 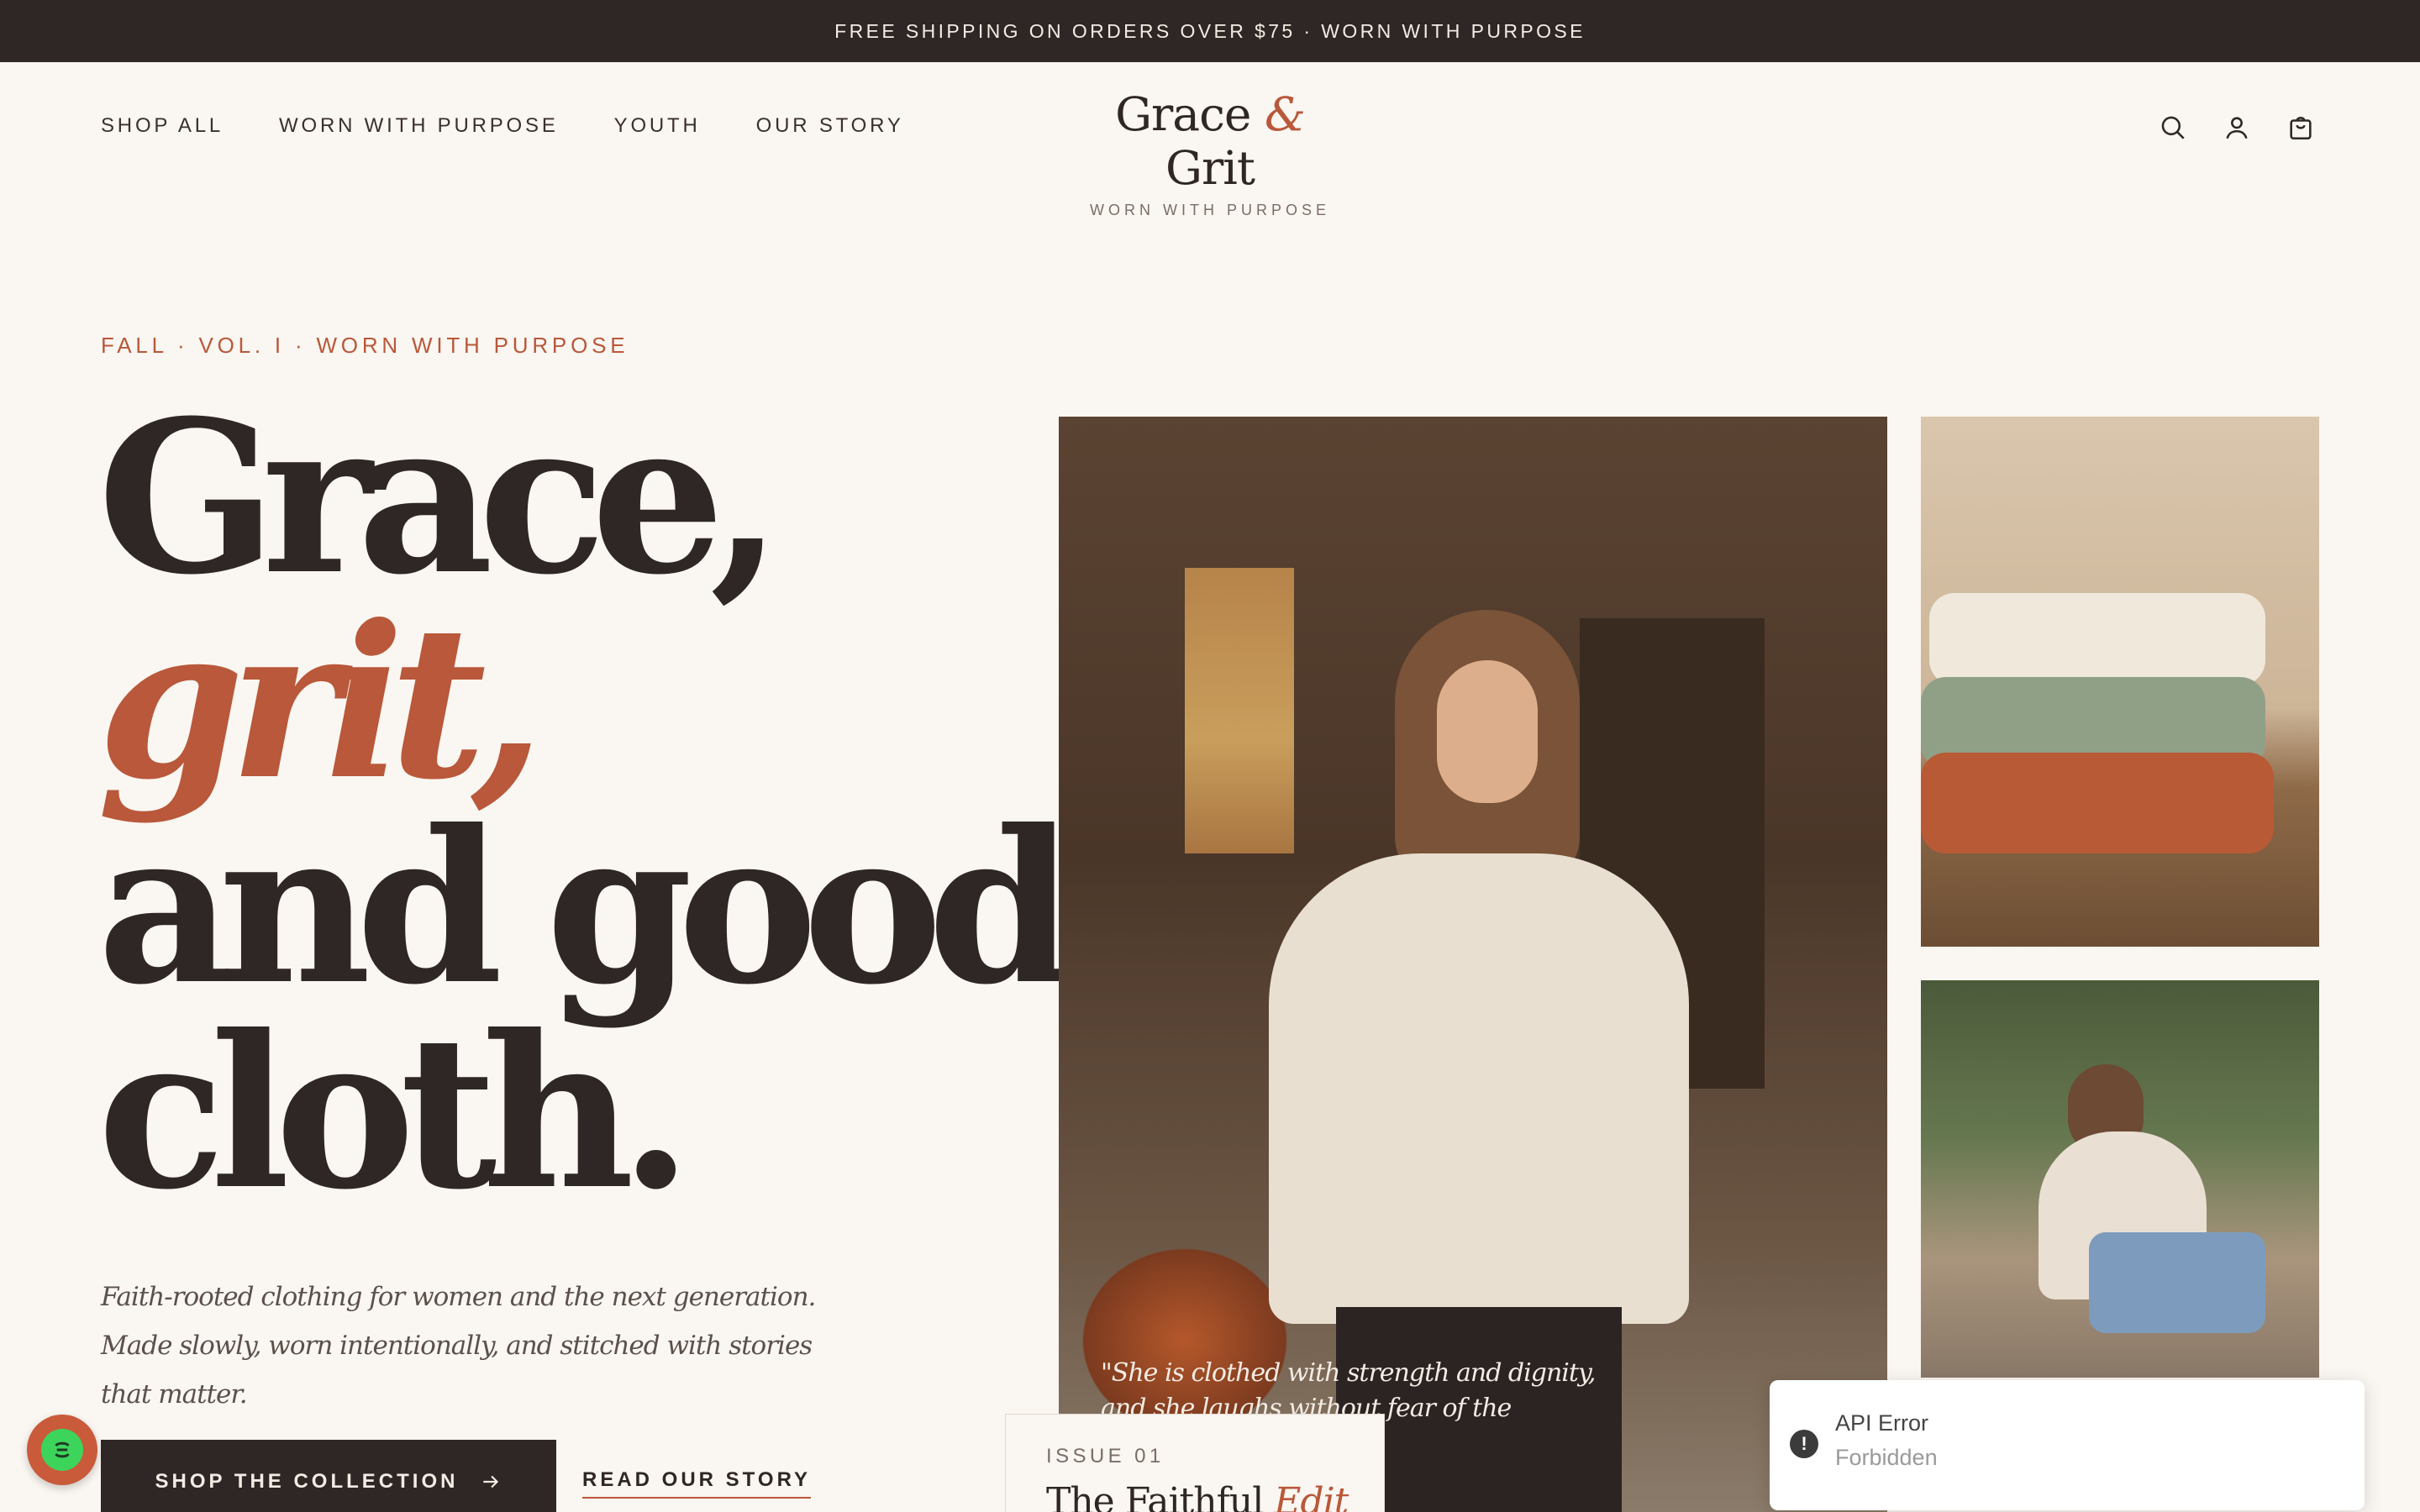 I want to click on toast-message: Forbidden, so click(x=1886, y=1457).